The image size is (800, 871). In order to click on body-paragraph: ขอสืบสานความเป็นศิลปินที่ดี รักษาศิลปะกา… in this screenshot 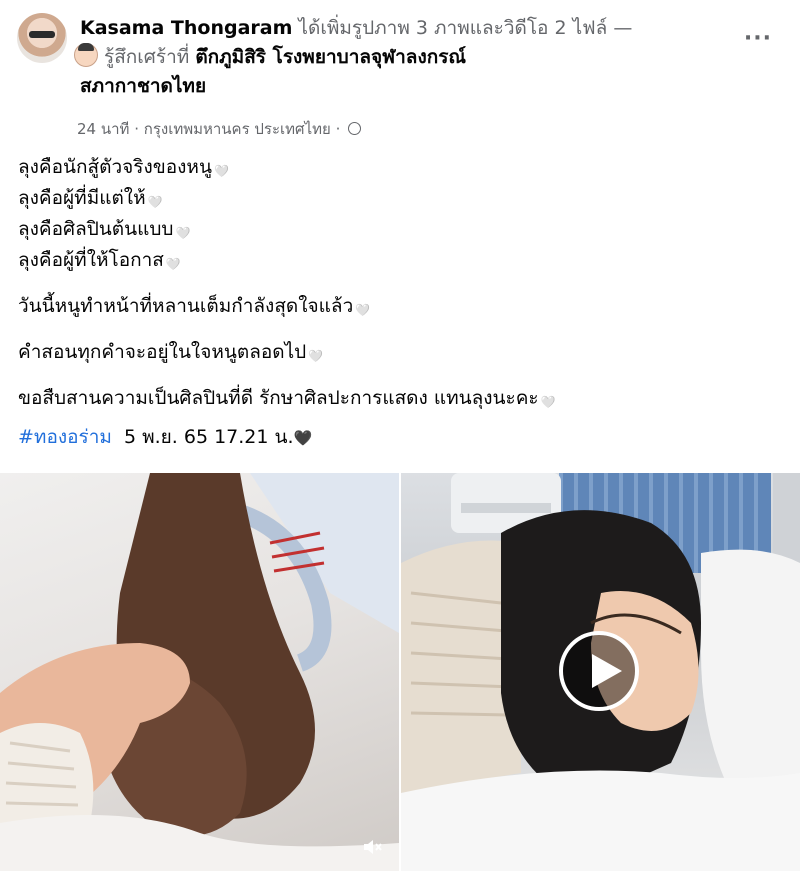, I will do `click(403, 398)`.